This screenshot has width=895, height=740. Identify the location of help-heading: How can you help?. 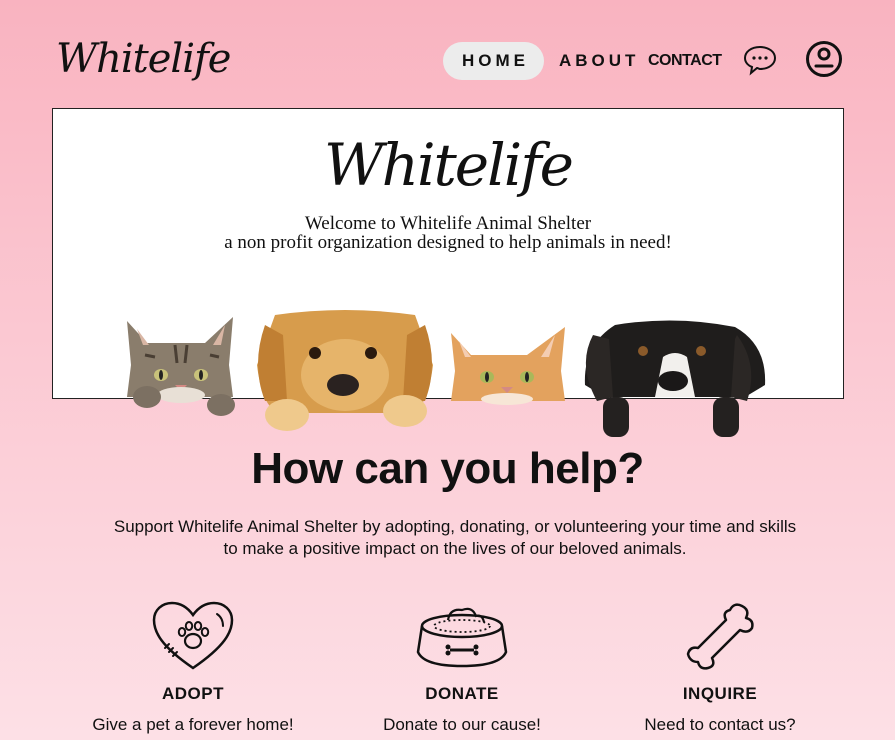
(447, 468).